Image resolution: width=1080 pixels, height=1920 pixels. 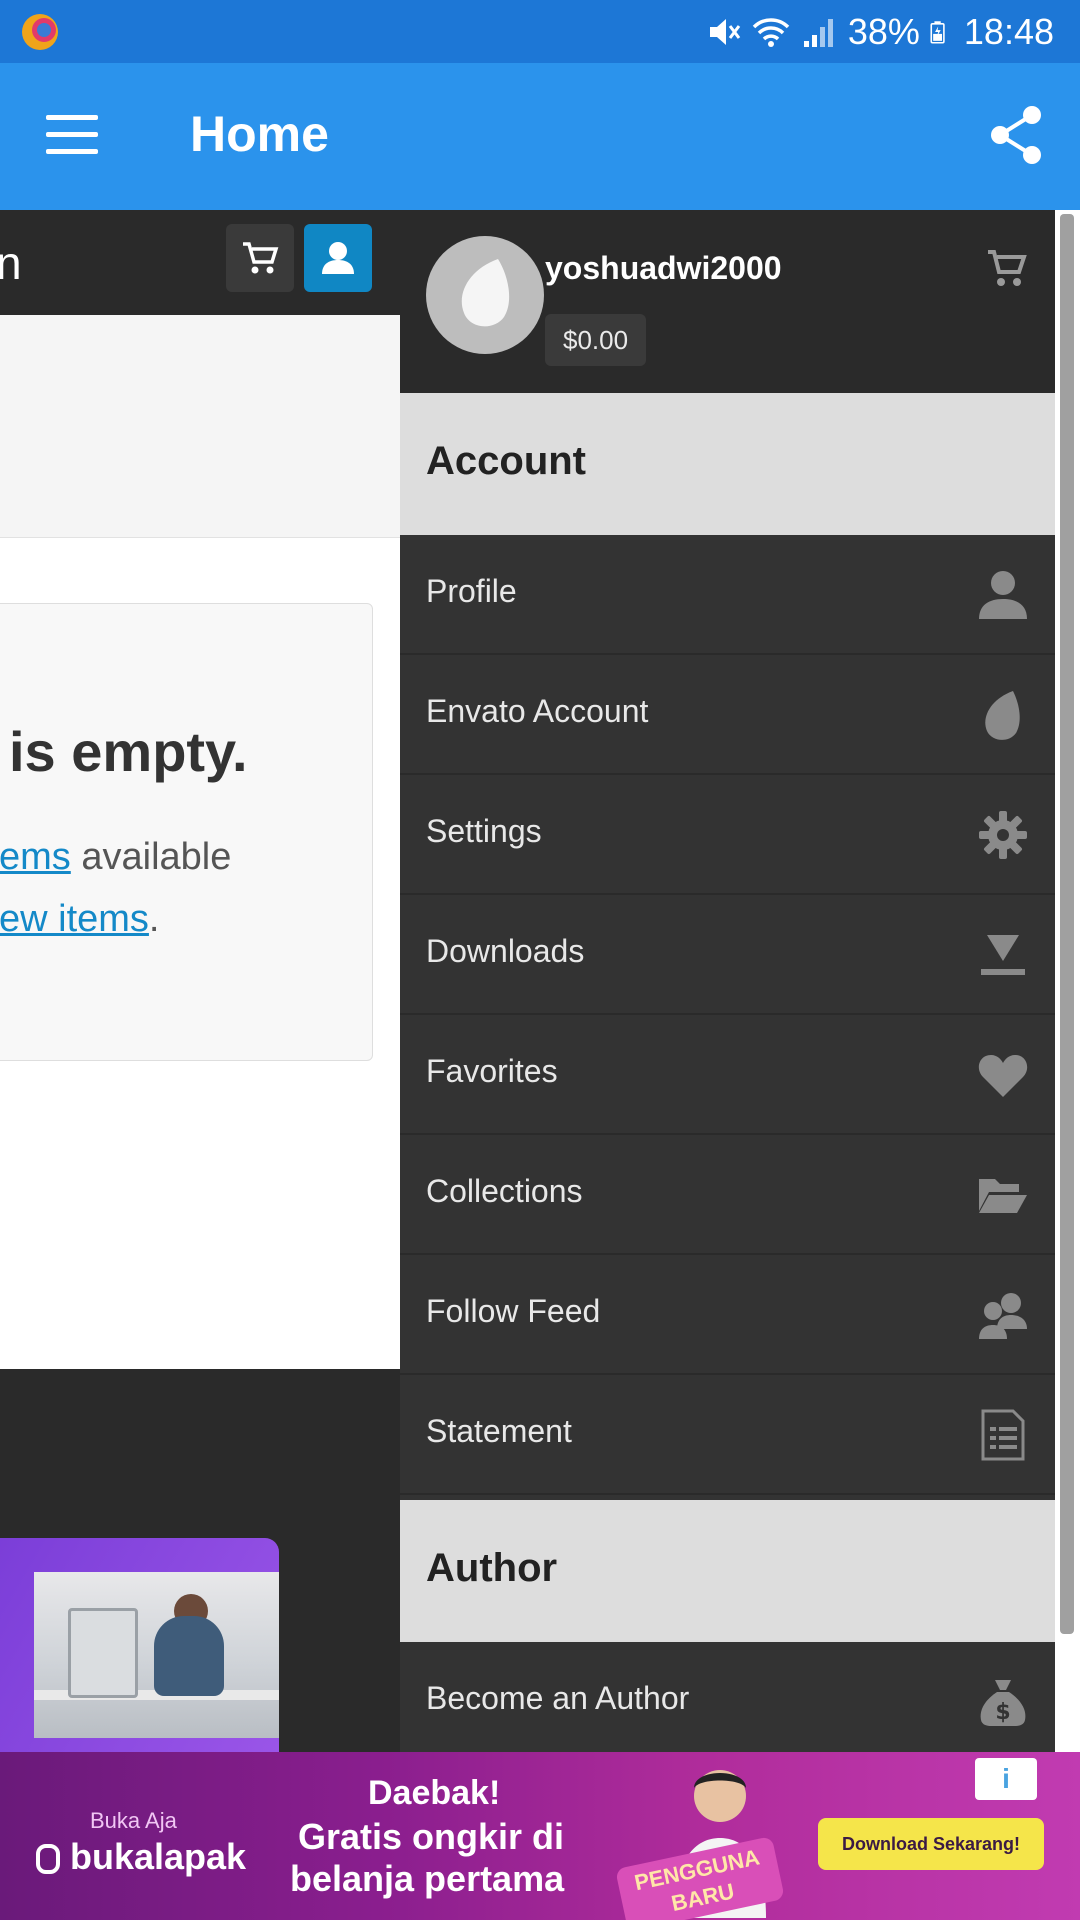 I want to click on drawer-item-label: Downloads, so click(x=505, y=951).